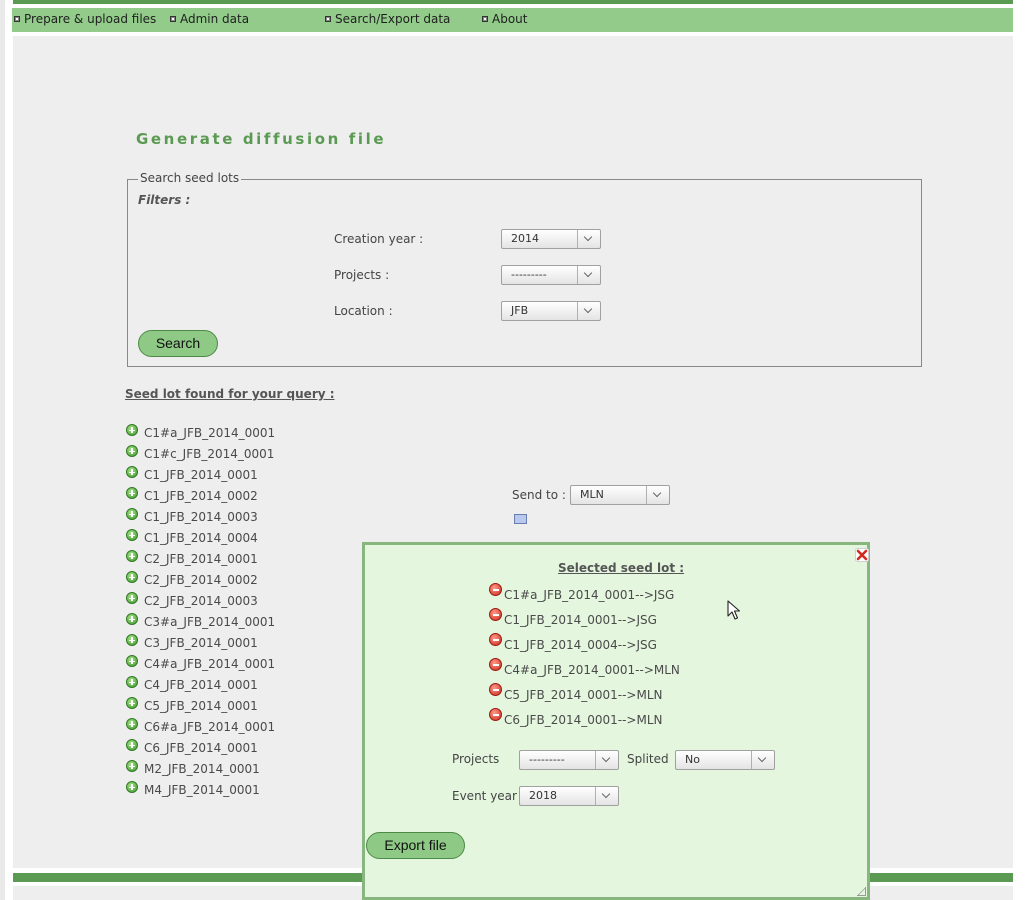 The width and height of the screenshot is (1028, 900). What do you see at coordinates (861, 891) in the screenshot?
I see `resize-grip-icon` at bounding box center [861, 891].